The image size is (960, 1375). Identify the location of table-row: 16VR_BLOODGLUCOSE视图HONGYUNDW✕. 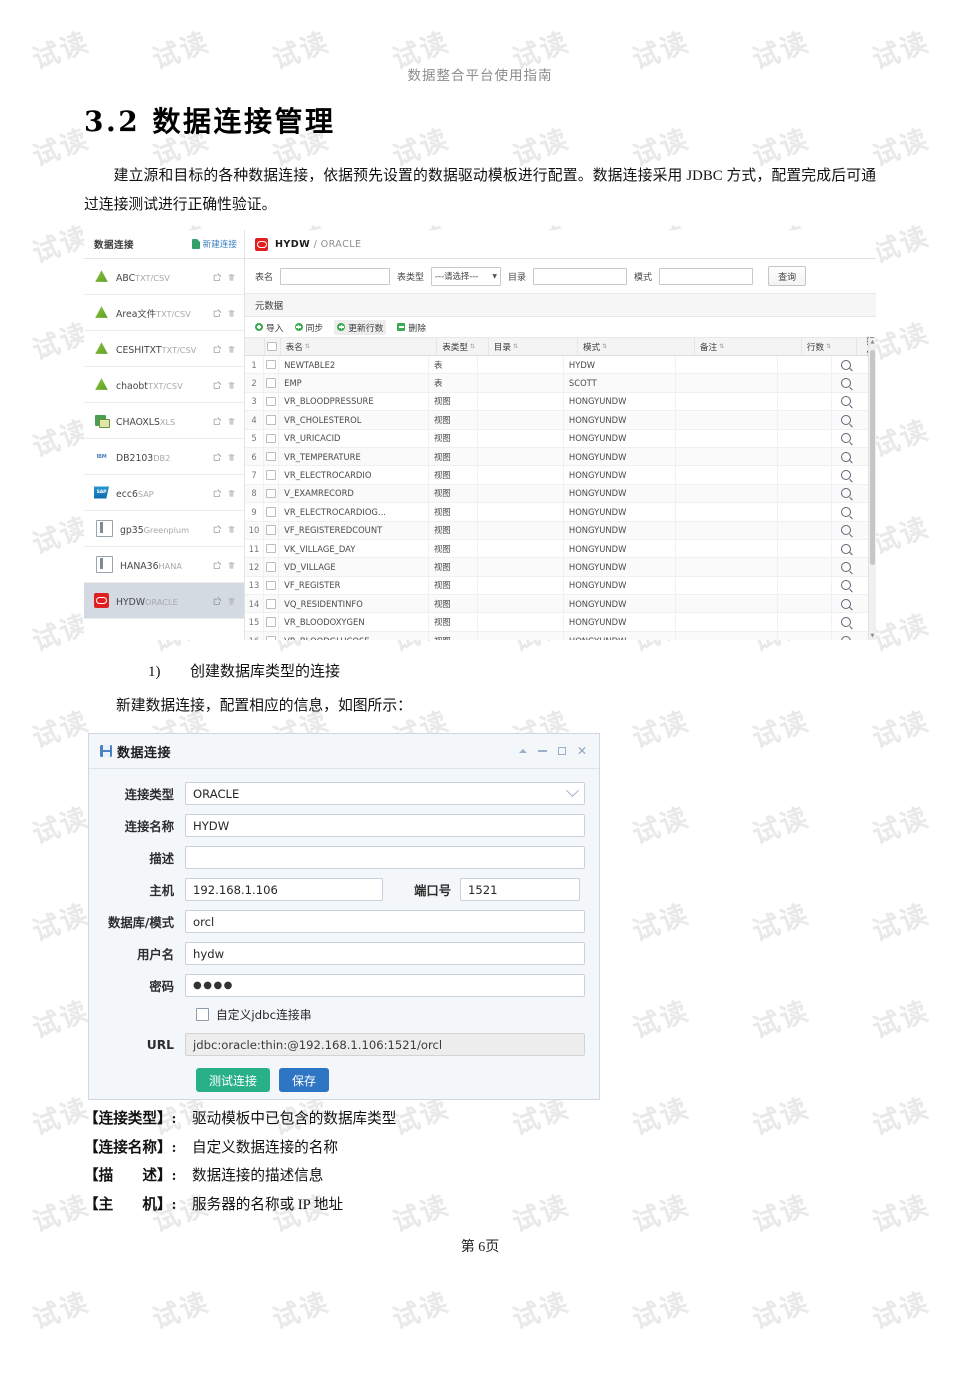
(560, 635).